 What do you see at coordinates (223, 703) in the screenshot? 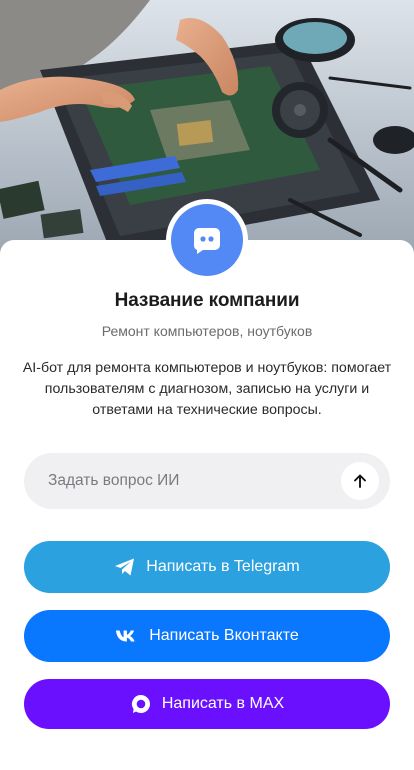
I see `max-button-label: Написать в MAX` at bounding box center [223, 703].